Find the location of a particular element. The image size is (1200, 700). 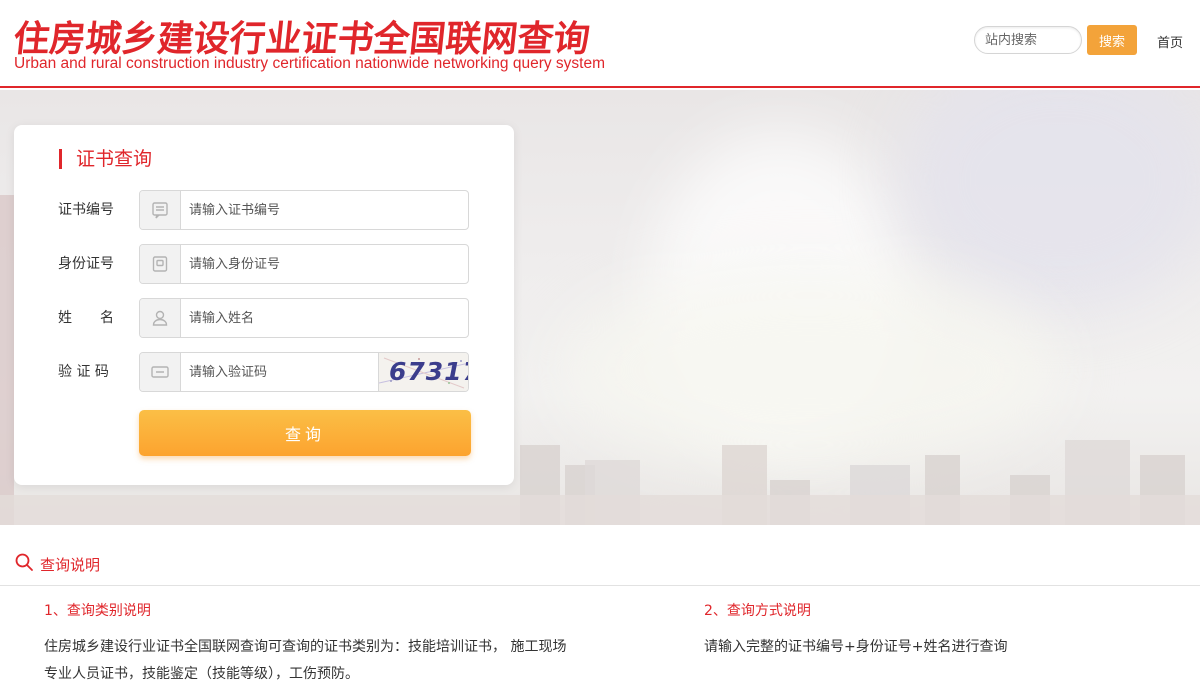

text-line: 住房城乡建设行业证书全国联网查询可查询的证书类别为：技能培训证书， 施工现场 is located at coordinates (305, 647).